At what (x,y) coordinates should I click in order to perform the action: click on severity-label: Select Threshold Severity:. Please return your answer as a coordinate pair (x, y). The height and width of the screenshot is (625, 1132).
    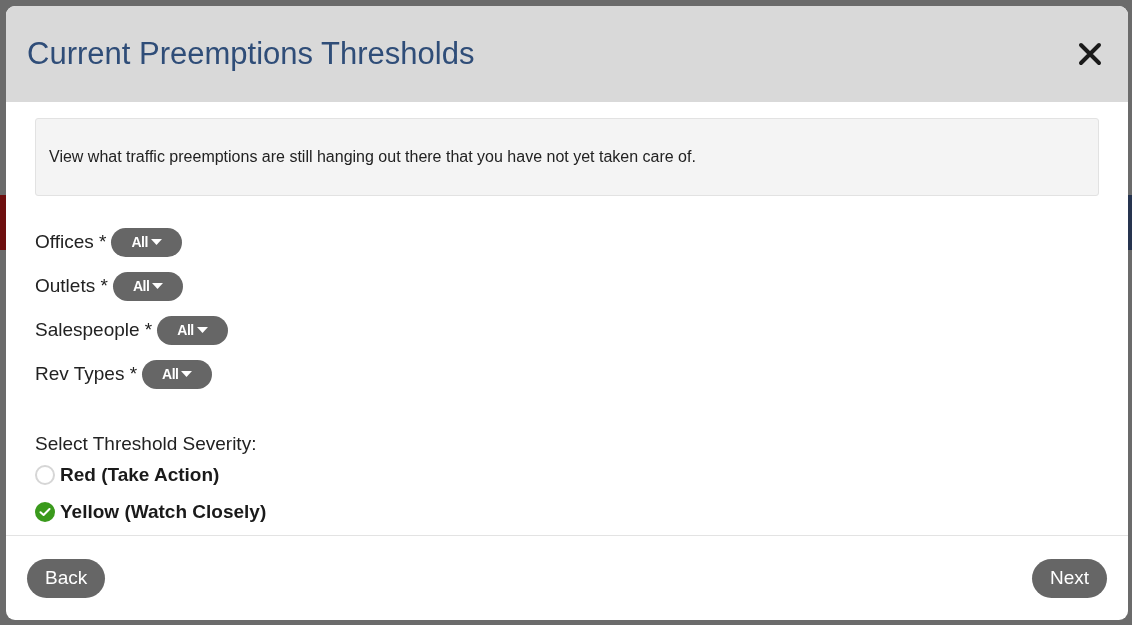
    Looking at the image, I should click on (146, 444).